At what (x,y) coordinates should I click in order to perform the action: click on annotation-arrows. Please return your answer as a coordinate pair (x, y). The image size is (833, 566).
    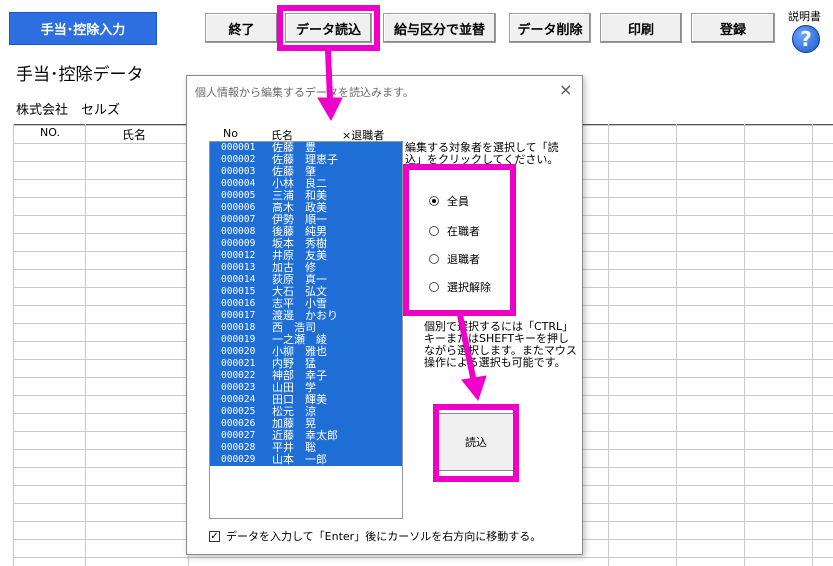
    Looking at the image, I should click on (402, 225).